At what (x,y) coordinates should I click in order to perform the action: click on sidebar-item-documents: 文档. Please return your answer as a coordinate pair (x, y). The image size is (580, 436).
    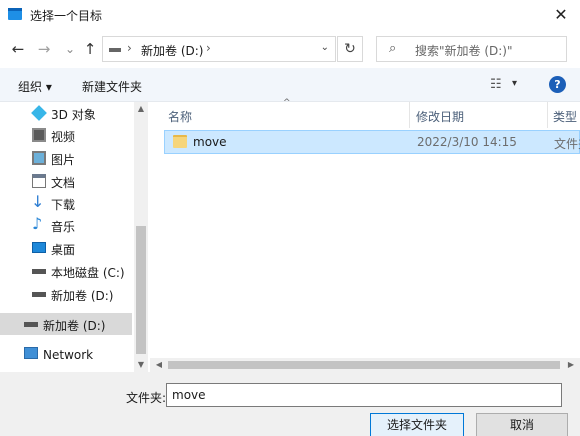
    Looking at the image, I should click on (66, 181).